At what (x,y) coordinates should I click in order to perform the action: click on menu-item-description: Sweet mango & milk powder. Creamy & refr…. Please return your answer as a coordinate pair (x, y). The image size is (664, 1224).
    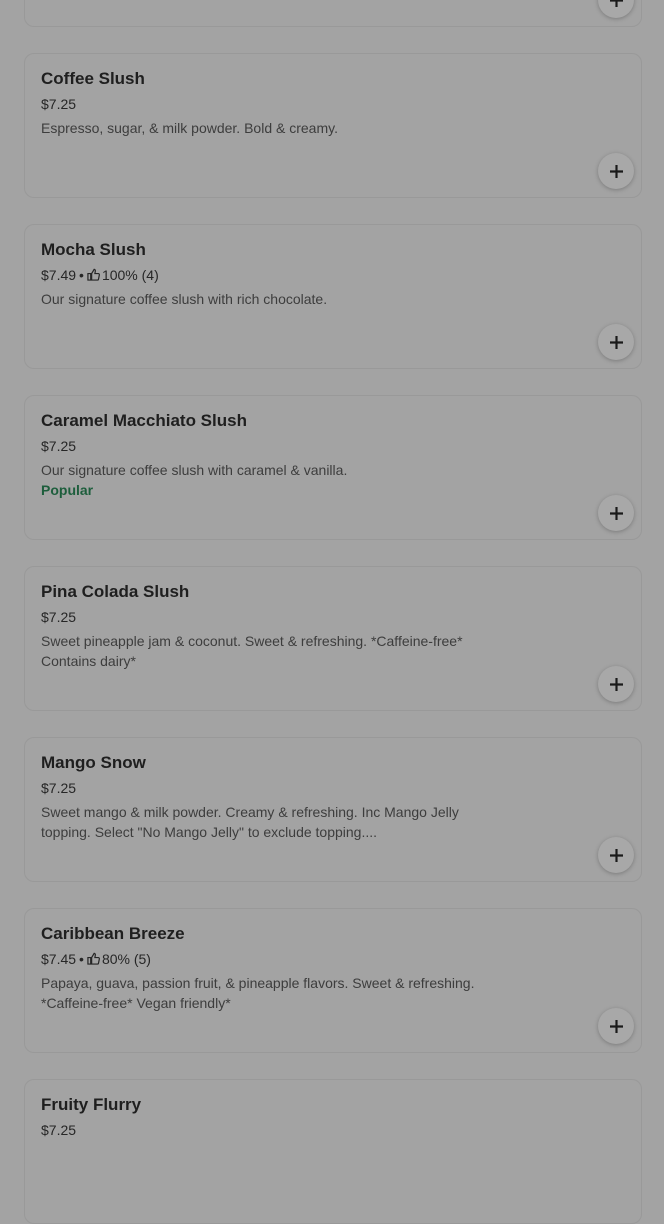
    Looking at the image, I should click on (250, 822).